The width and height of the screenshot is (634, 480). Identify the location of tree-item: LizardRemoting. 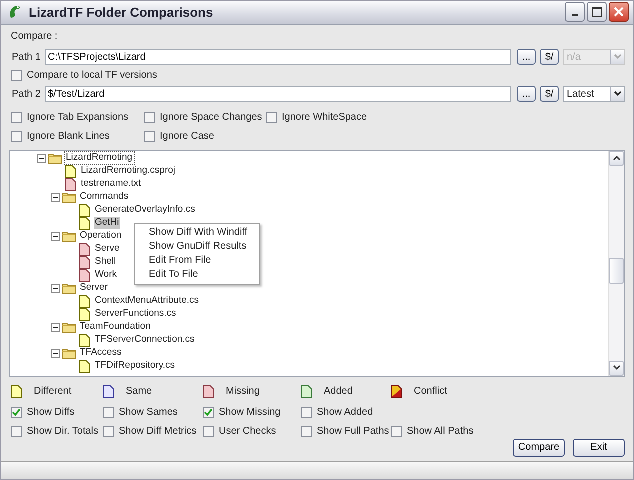
(99, 158).